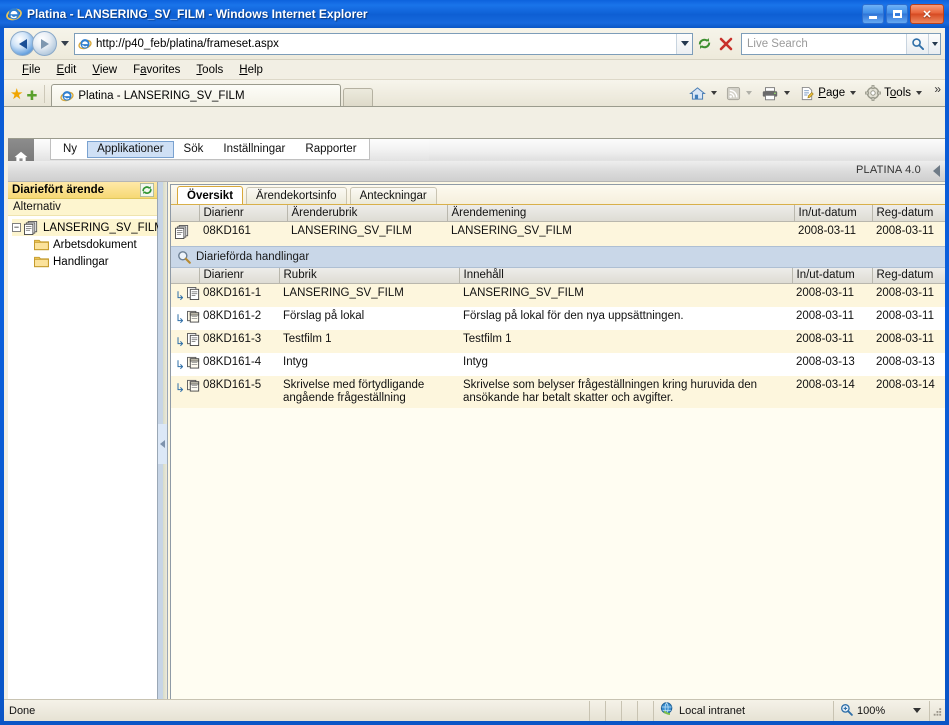  Describe the element at coordinates (832, 318) in the screenshot. I see `cell-in-ut-datum: 2008-03-11` at that location.